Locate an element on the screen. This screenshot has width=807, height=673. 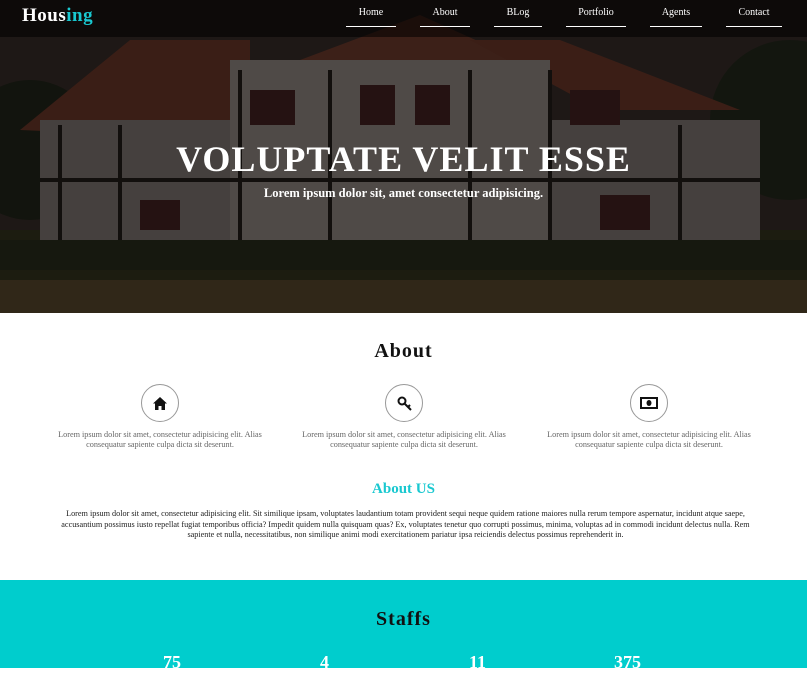
logo-accent-text: ing is located at coordinates (80, 15).